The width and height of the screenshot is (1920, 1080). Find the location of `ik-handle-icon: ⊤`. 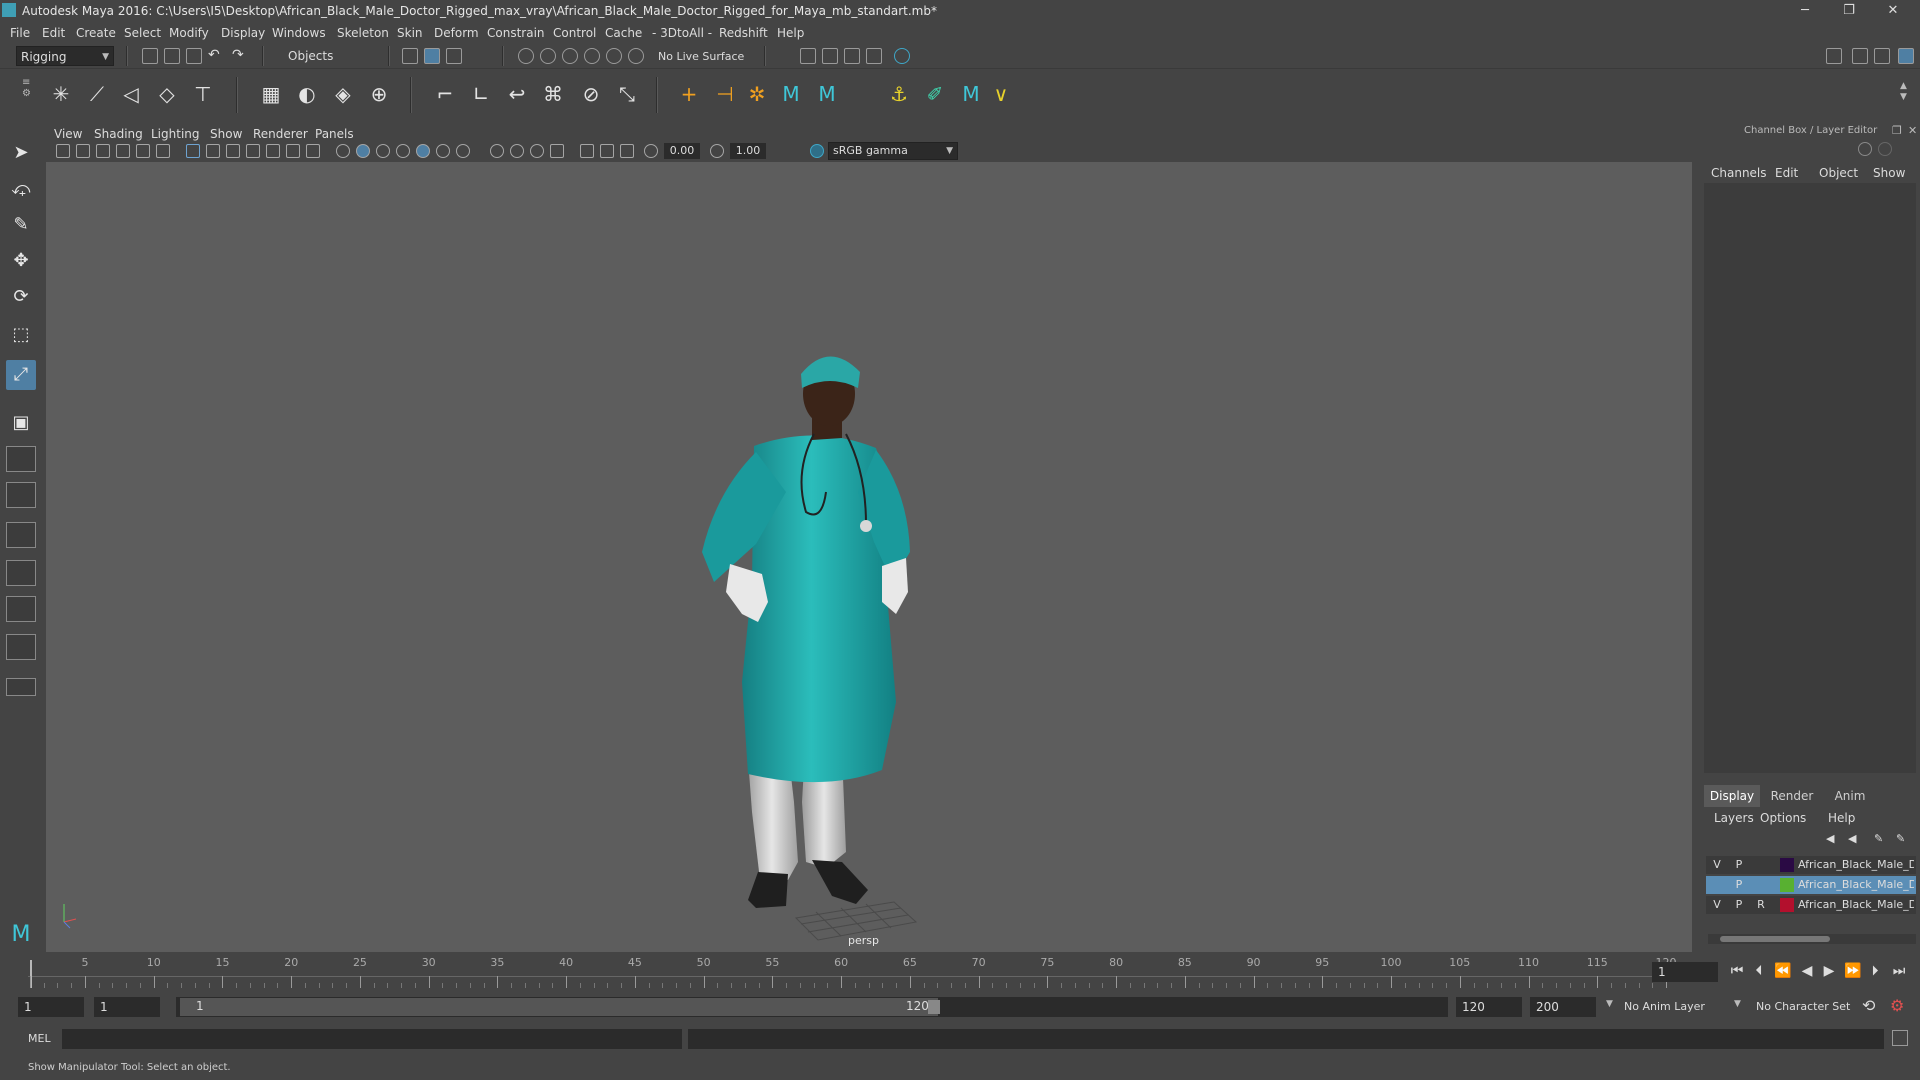

ik-handle-icon: ⊤ is located at coordinates (203, 94).